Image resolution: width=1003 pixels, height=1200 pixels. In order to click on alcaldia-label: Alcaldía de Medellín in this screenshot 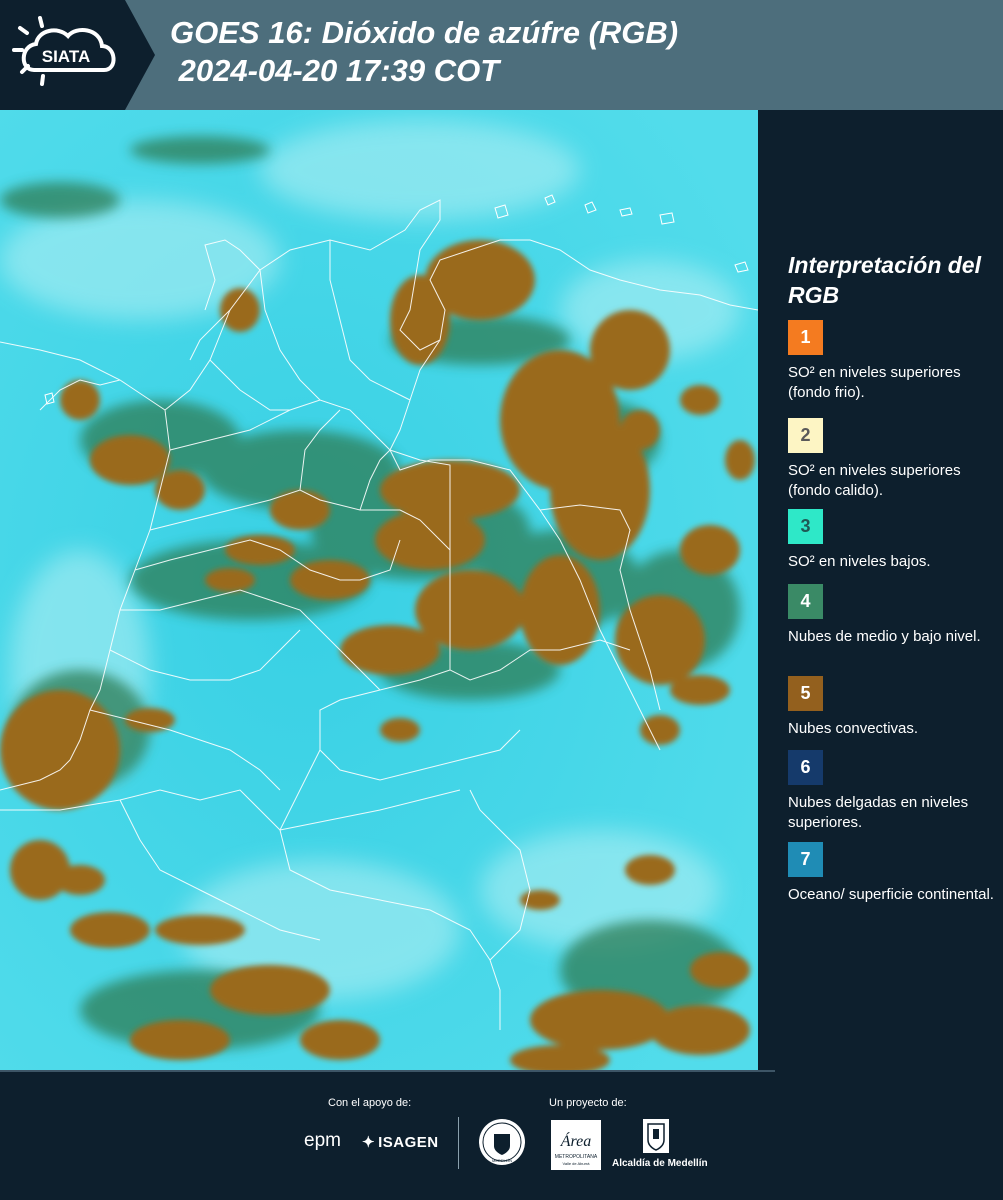, I will do `click(660, 1163)`.